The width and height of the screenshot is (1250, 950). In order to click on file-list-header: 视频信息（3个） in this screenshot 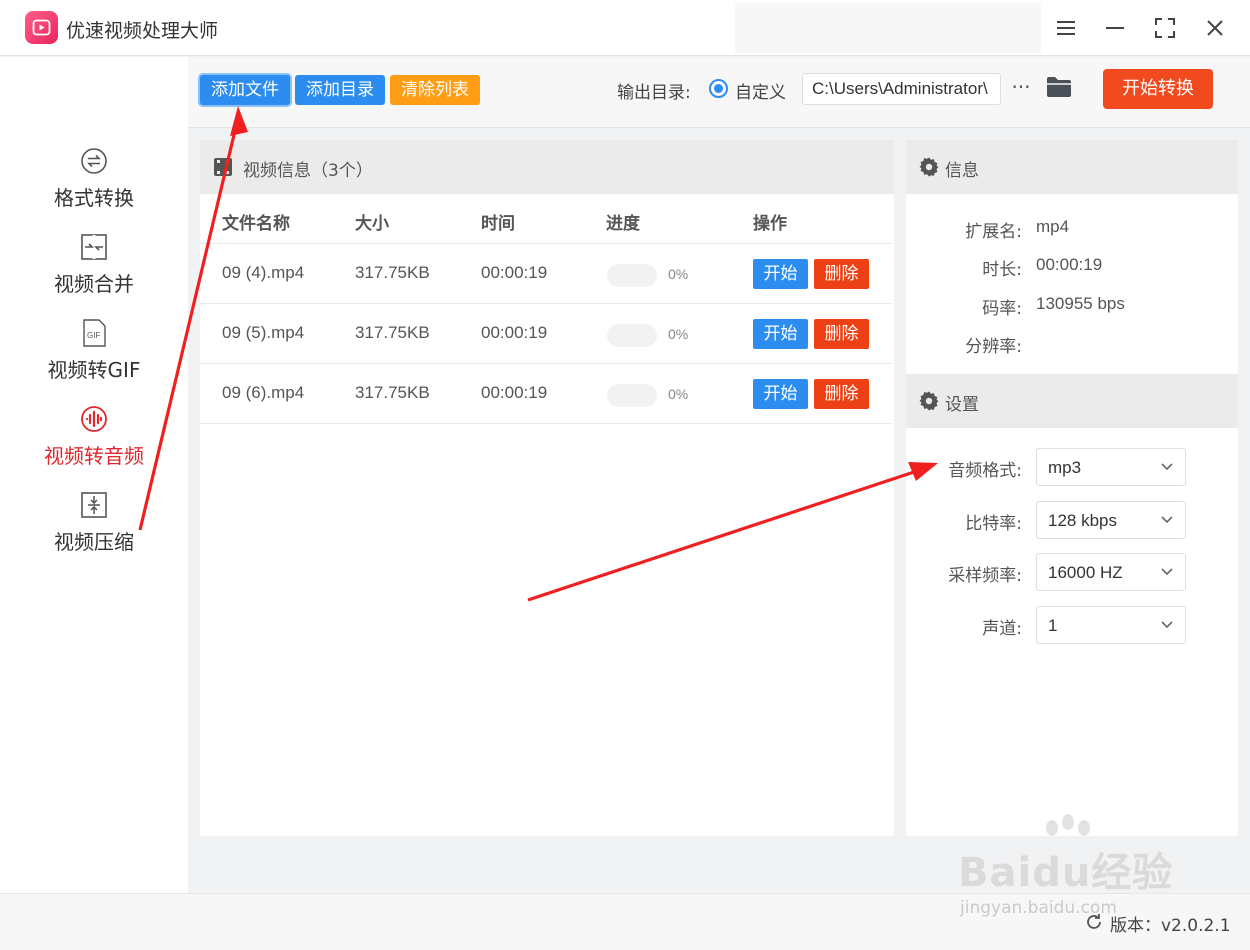, I will do `click(547, 167)`.